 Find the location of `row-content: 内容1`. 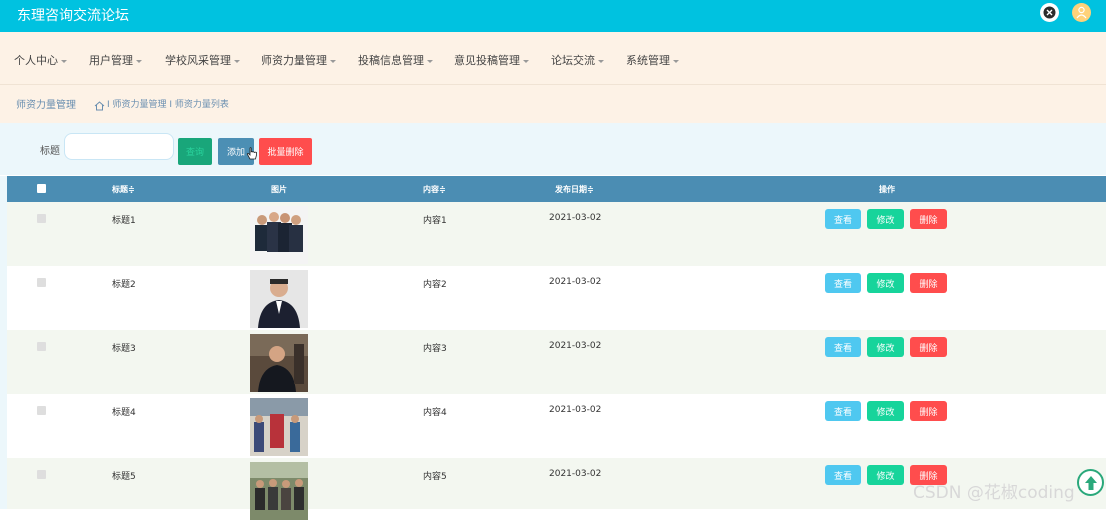

row-content: 内容1 is located at coordinates (435, 221).